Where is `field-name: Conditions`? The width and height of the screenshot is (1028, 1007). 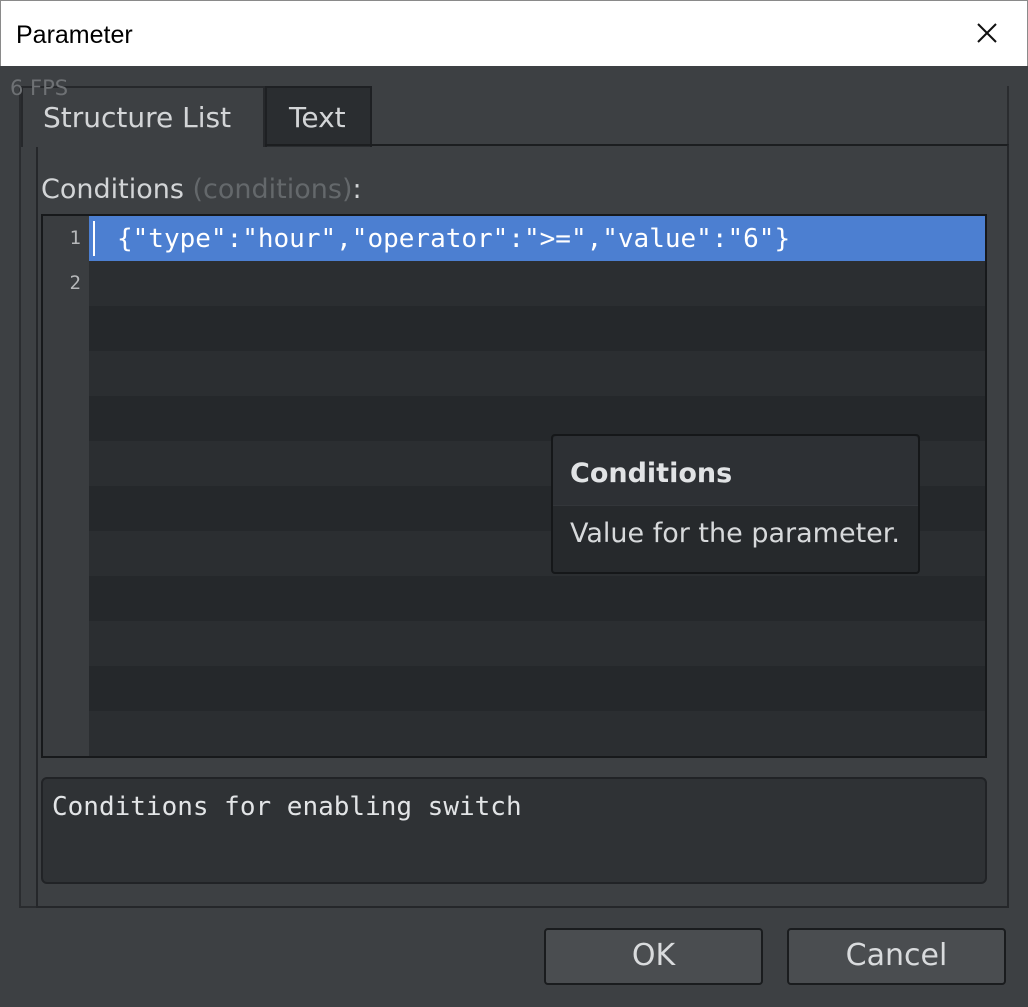 field-name: Conditions is located at coordinates (112, 189).